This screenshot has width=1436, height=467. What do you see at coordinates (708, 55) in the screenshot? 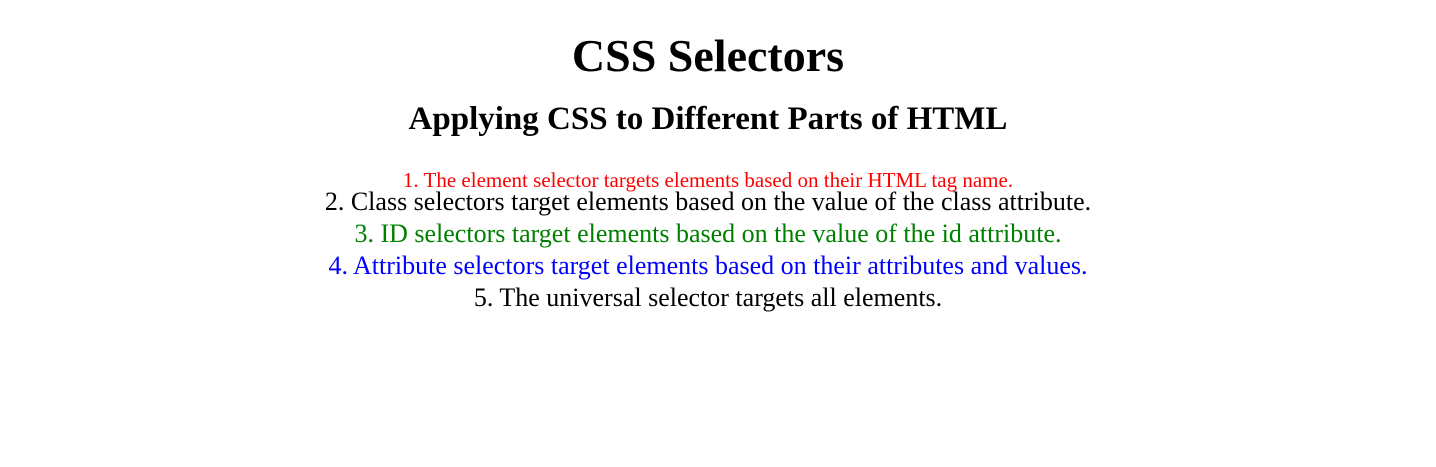
I see `page-title: CSS Selectors` at bounding box center [708, 55].